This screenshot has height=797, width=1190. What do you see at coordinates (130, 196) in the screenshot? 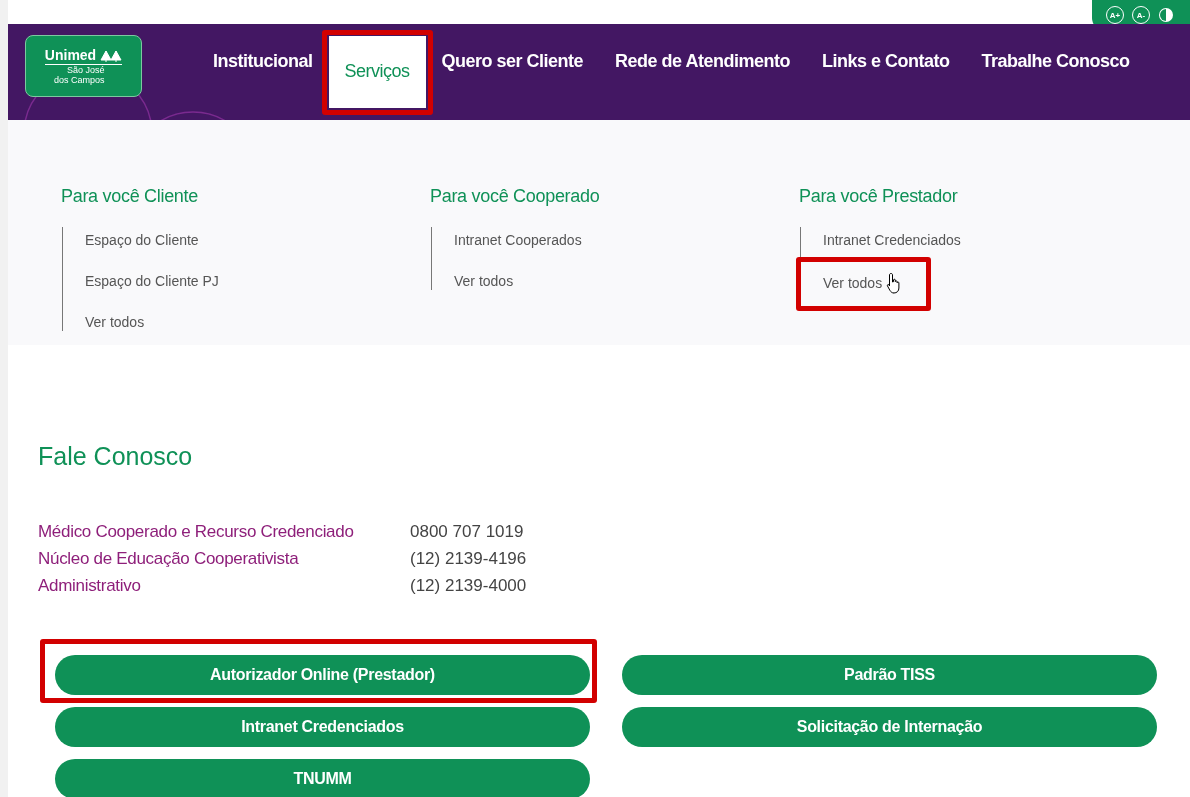
I see `menu-heading: Para você Cliente` at bounding box center [130, 196].